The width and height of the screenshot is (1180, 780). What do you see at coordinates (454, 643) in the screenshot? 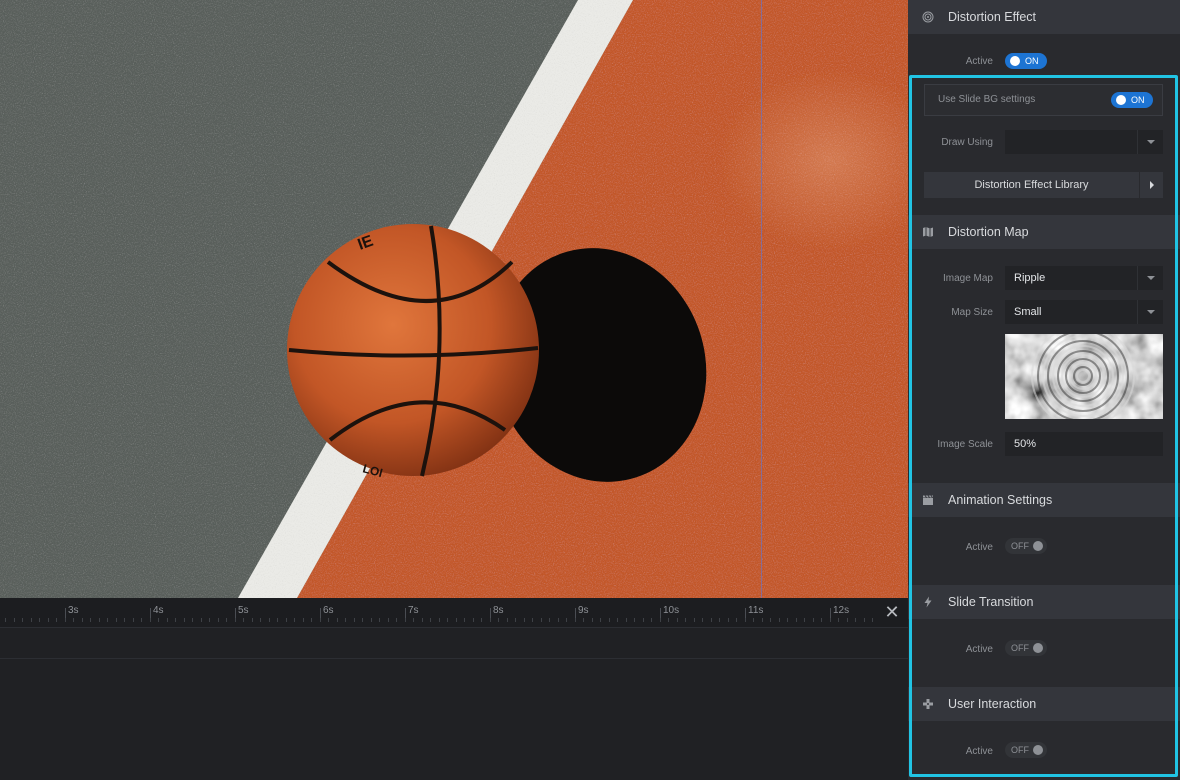
I see `timeline-track` at bounding box center [454, 643].